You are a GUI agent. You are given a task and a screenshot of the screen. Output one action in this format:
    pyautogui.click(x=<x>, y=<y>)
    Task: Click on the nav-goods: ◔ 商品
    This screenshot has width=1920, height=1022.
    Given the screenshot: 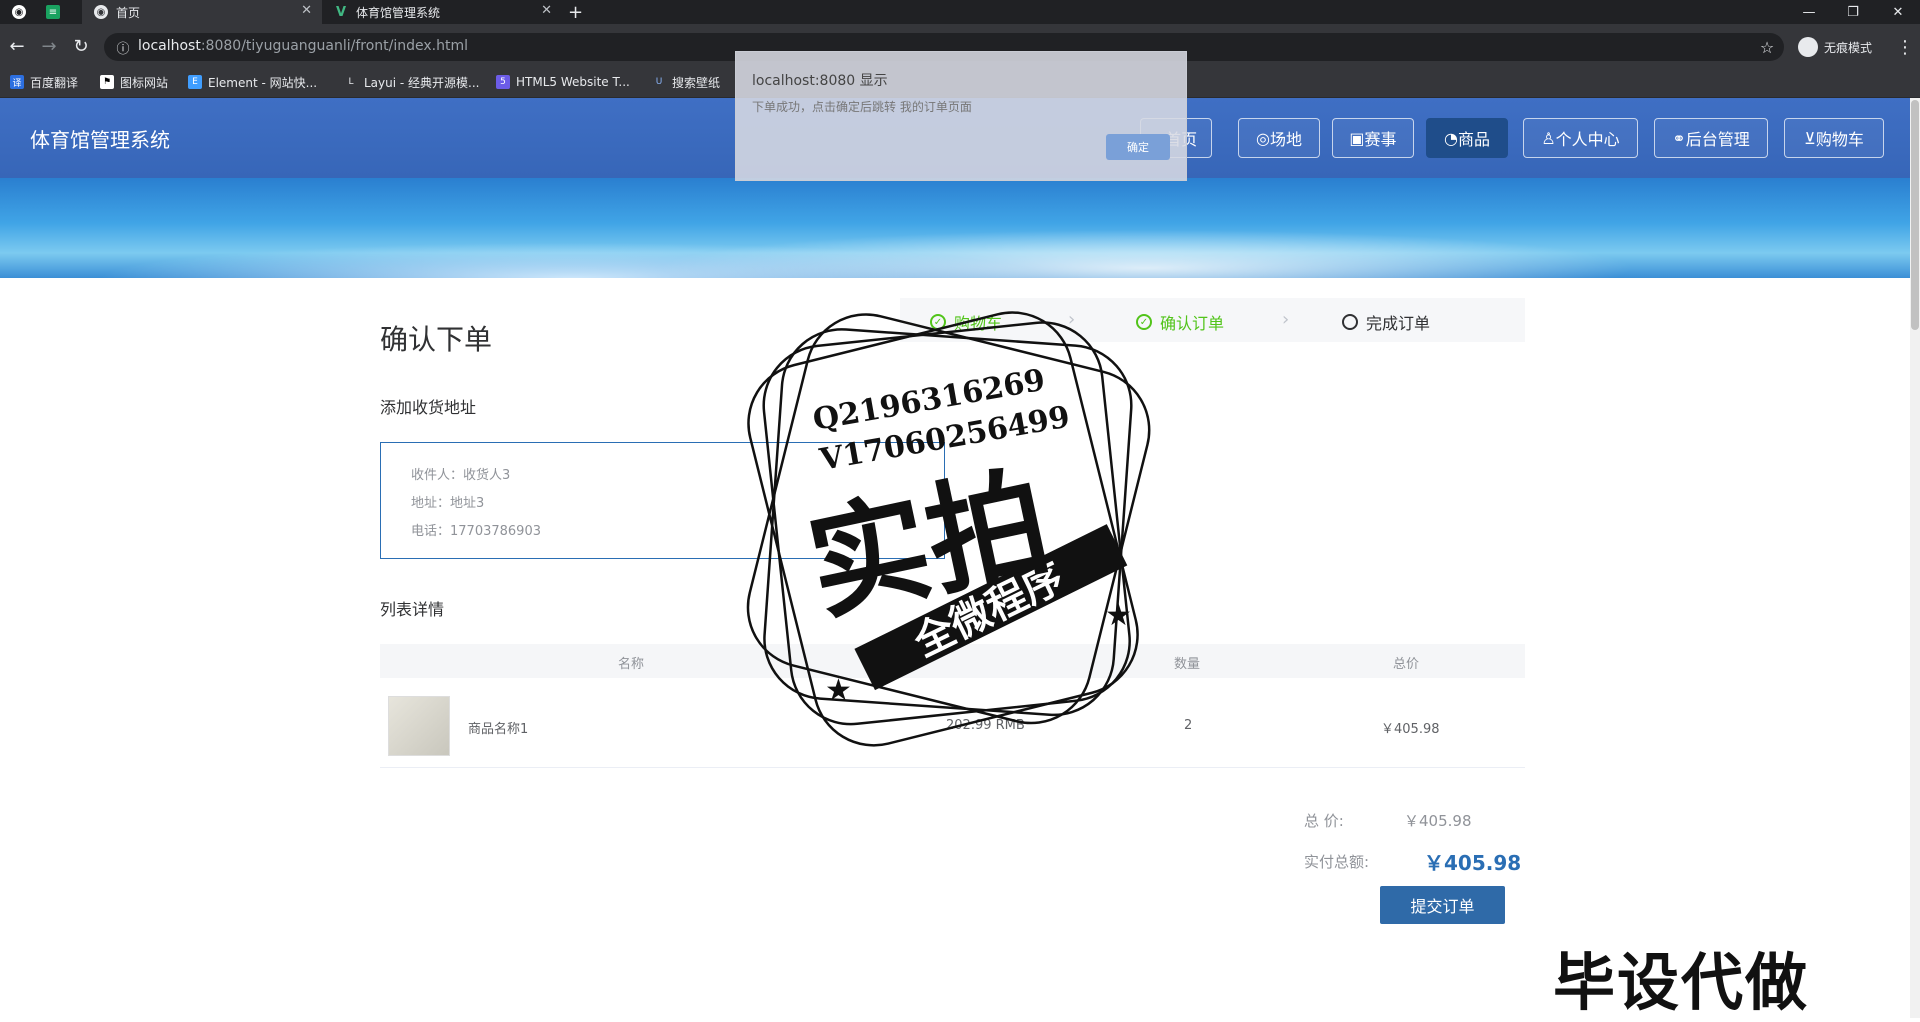 What is the action you would take?
    pyautogui.click(x=1467, y=138)
    